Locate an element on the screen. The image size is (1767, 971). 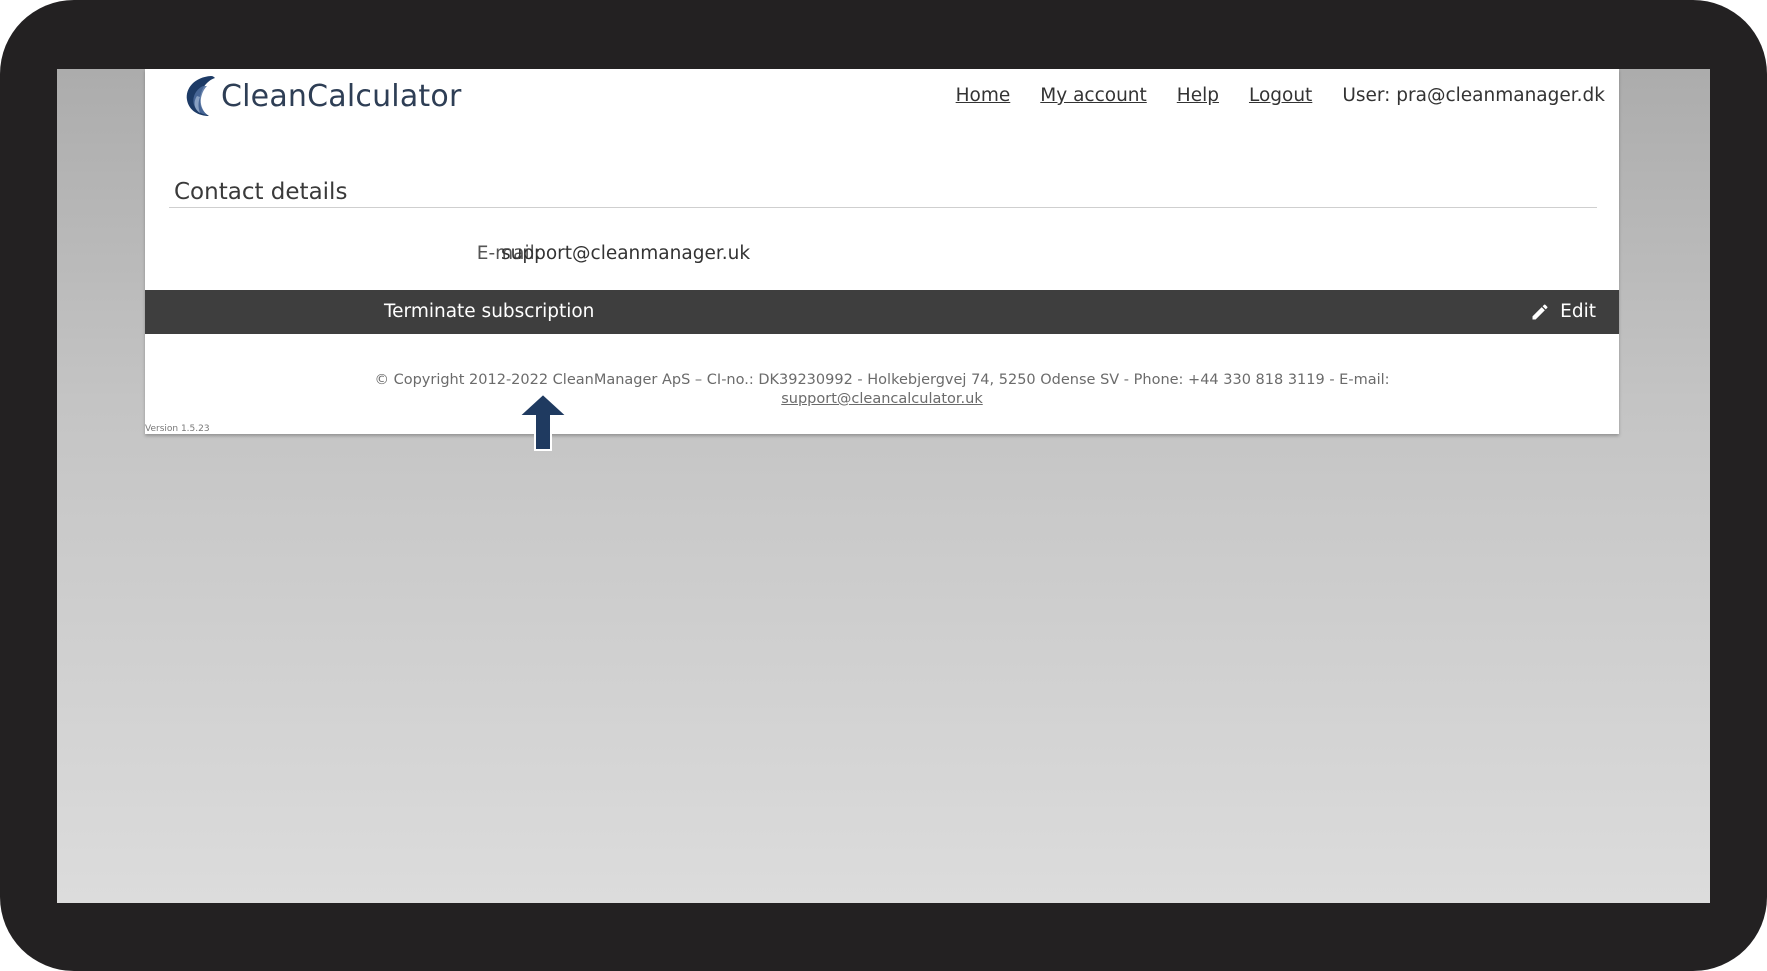
nav-logout: Logout is located at coordinates (1280, 95).